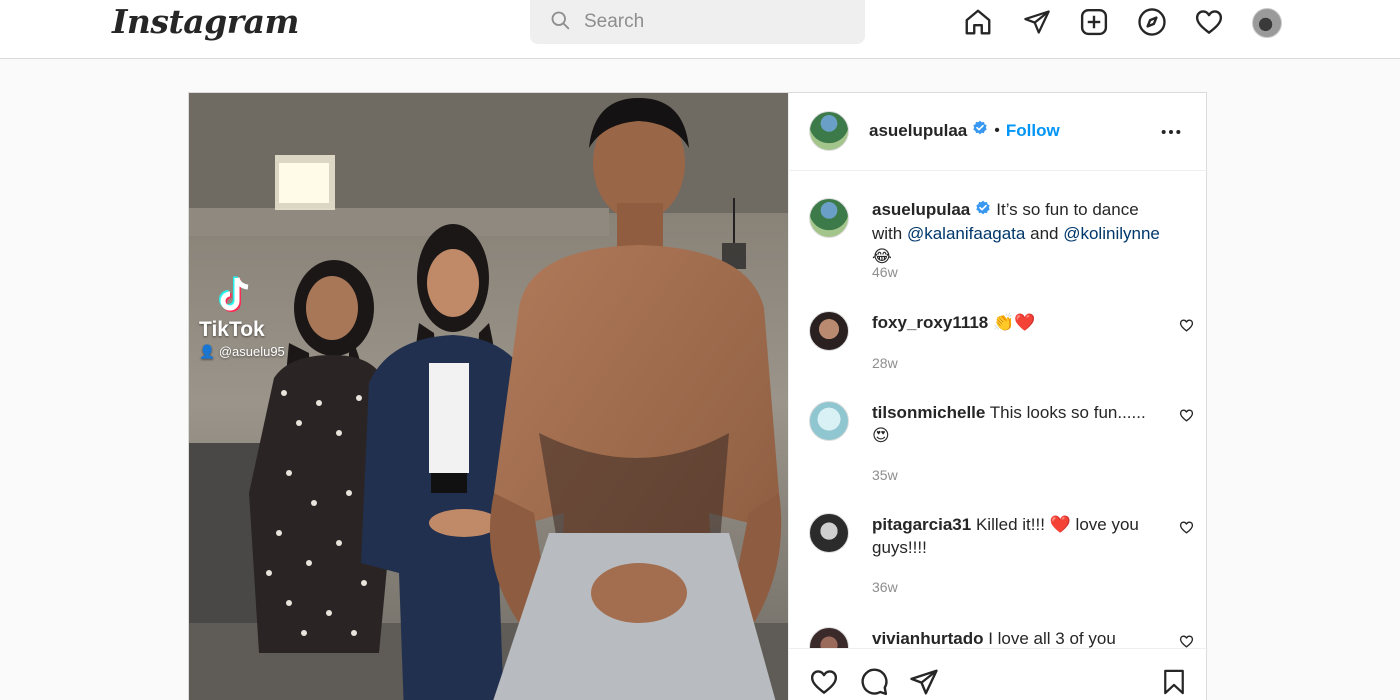 The height and width of the screenshot is (700, 1400). Describe the element at coordinates (1014, 322) in the screenshot. I see `comment-body: 👏❤️` at that location.